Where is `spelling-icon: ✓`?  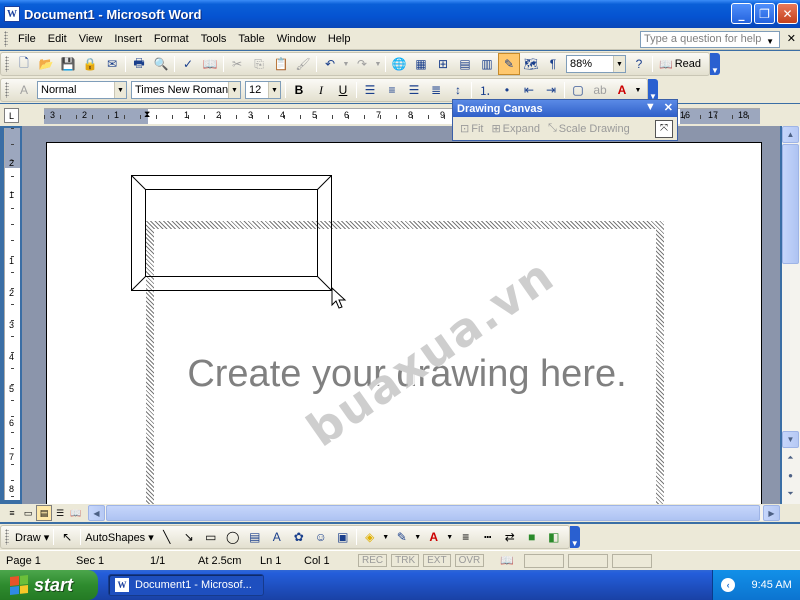
spelling-icon: ✓ is located at coordinates (188, 64).